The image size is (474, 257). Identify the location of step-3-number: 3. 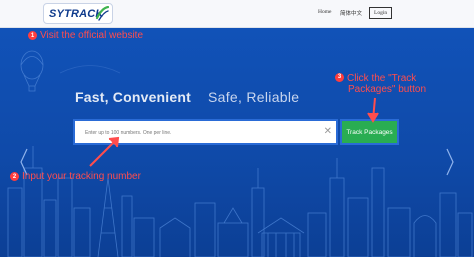
(339, 77).